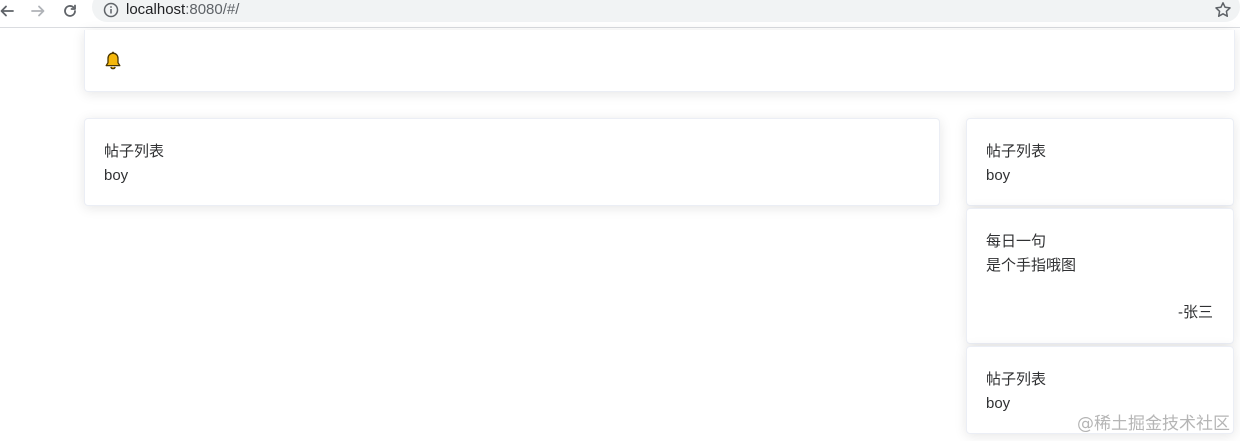 The image size is (1240, 441). I want to click on quote-author: -张三, so click(1195, 312).